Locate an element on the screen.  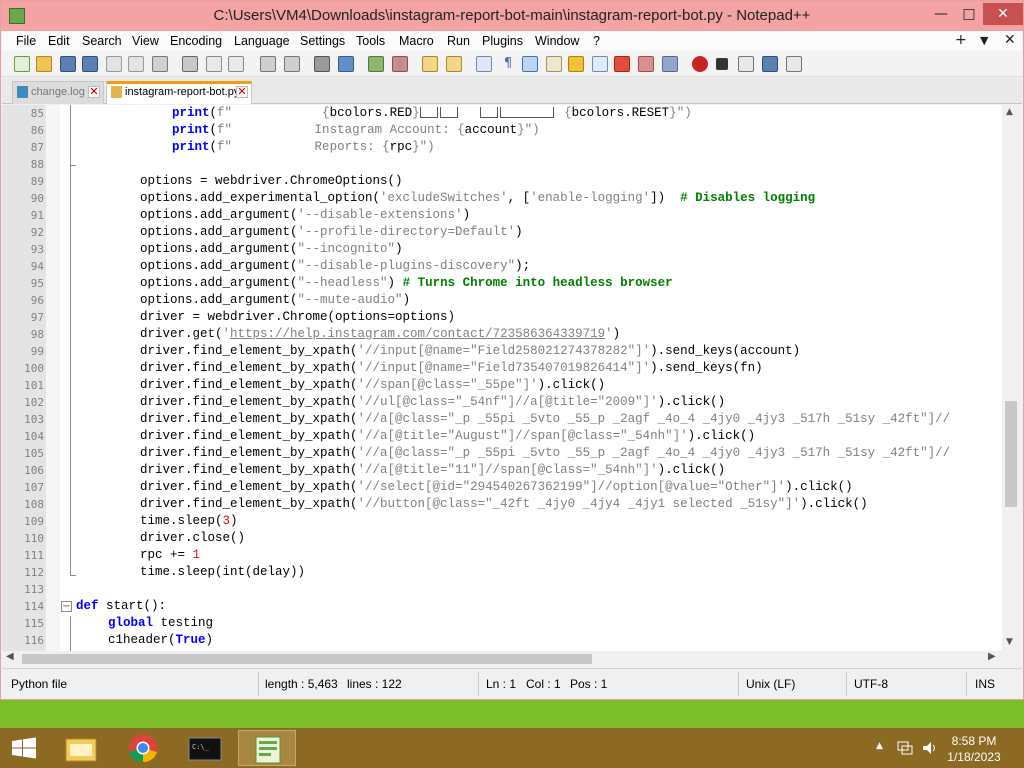
code-line: 112 time.sleep(int(delay)) is located at coordinates (502, 572).